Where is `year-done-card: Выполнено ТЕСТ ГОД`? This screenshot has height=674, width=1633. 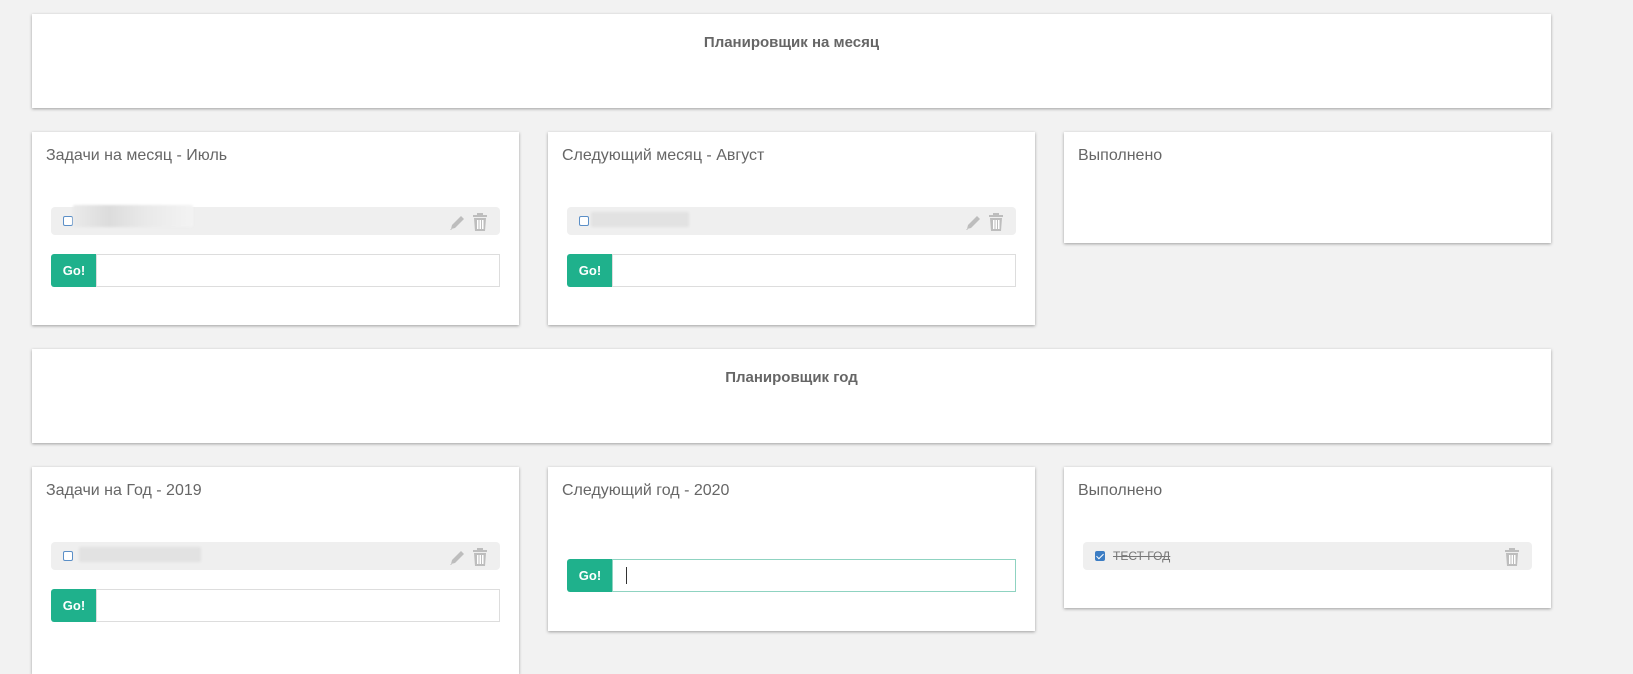 year-done-card: Выполнено ТЕСТ ГОД is located at coordinates (1307, 537).